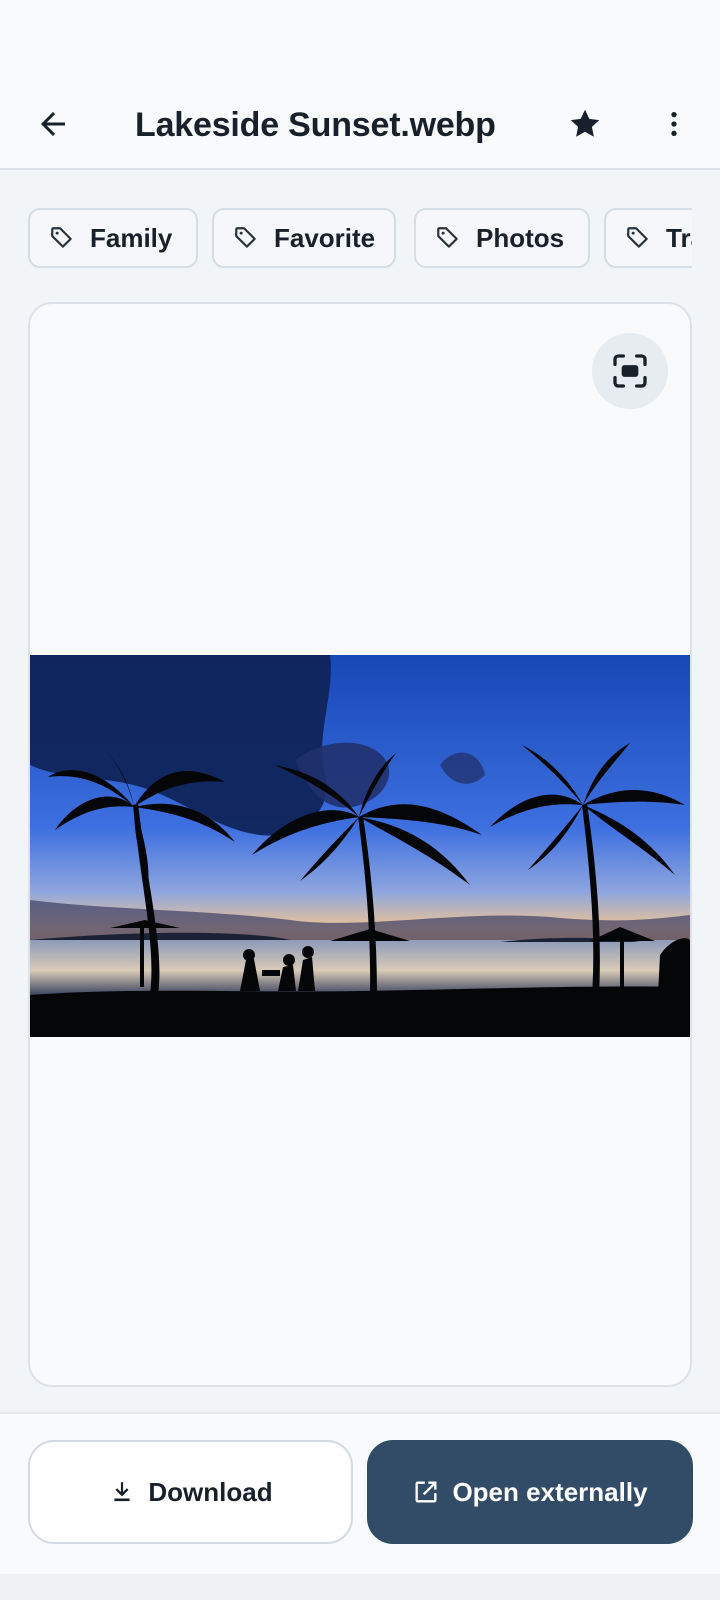 The height and width of the screenshot is (1600, 720). I want to click on fit-screen-icon, so click(630, 371).